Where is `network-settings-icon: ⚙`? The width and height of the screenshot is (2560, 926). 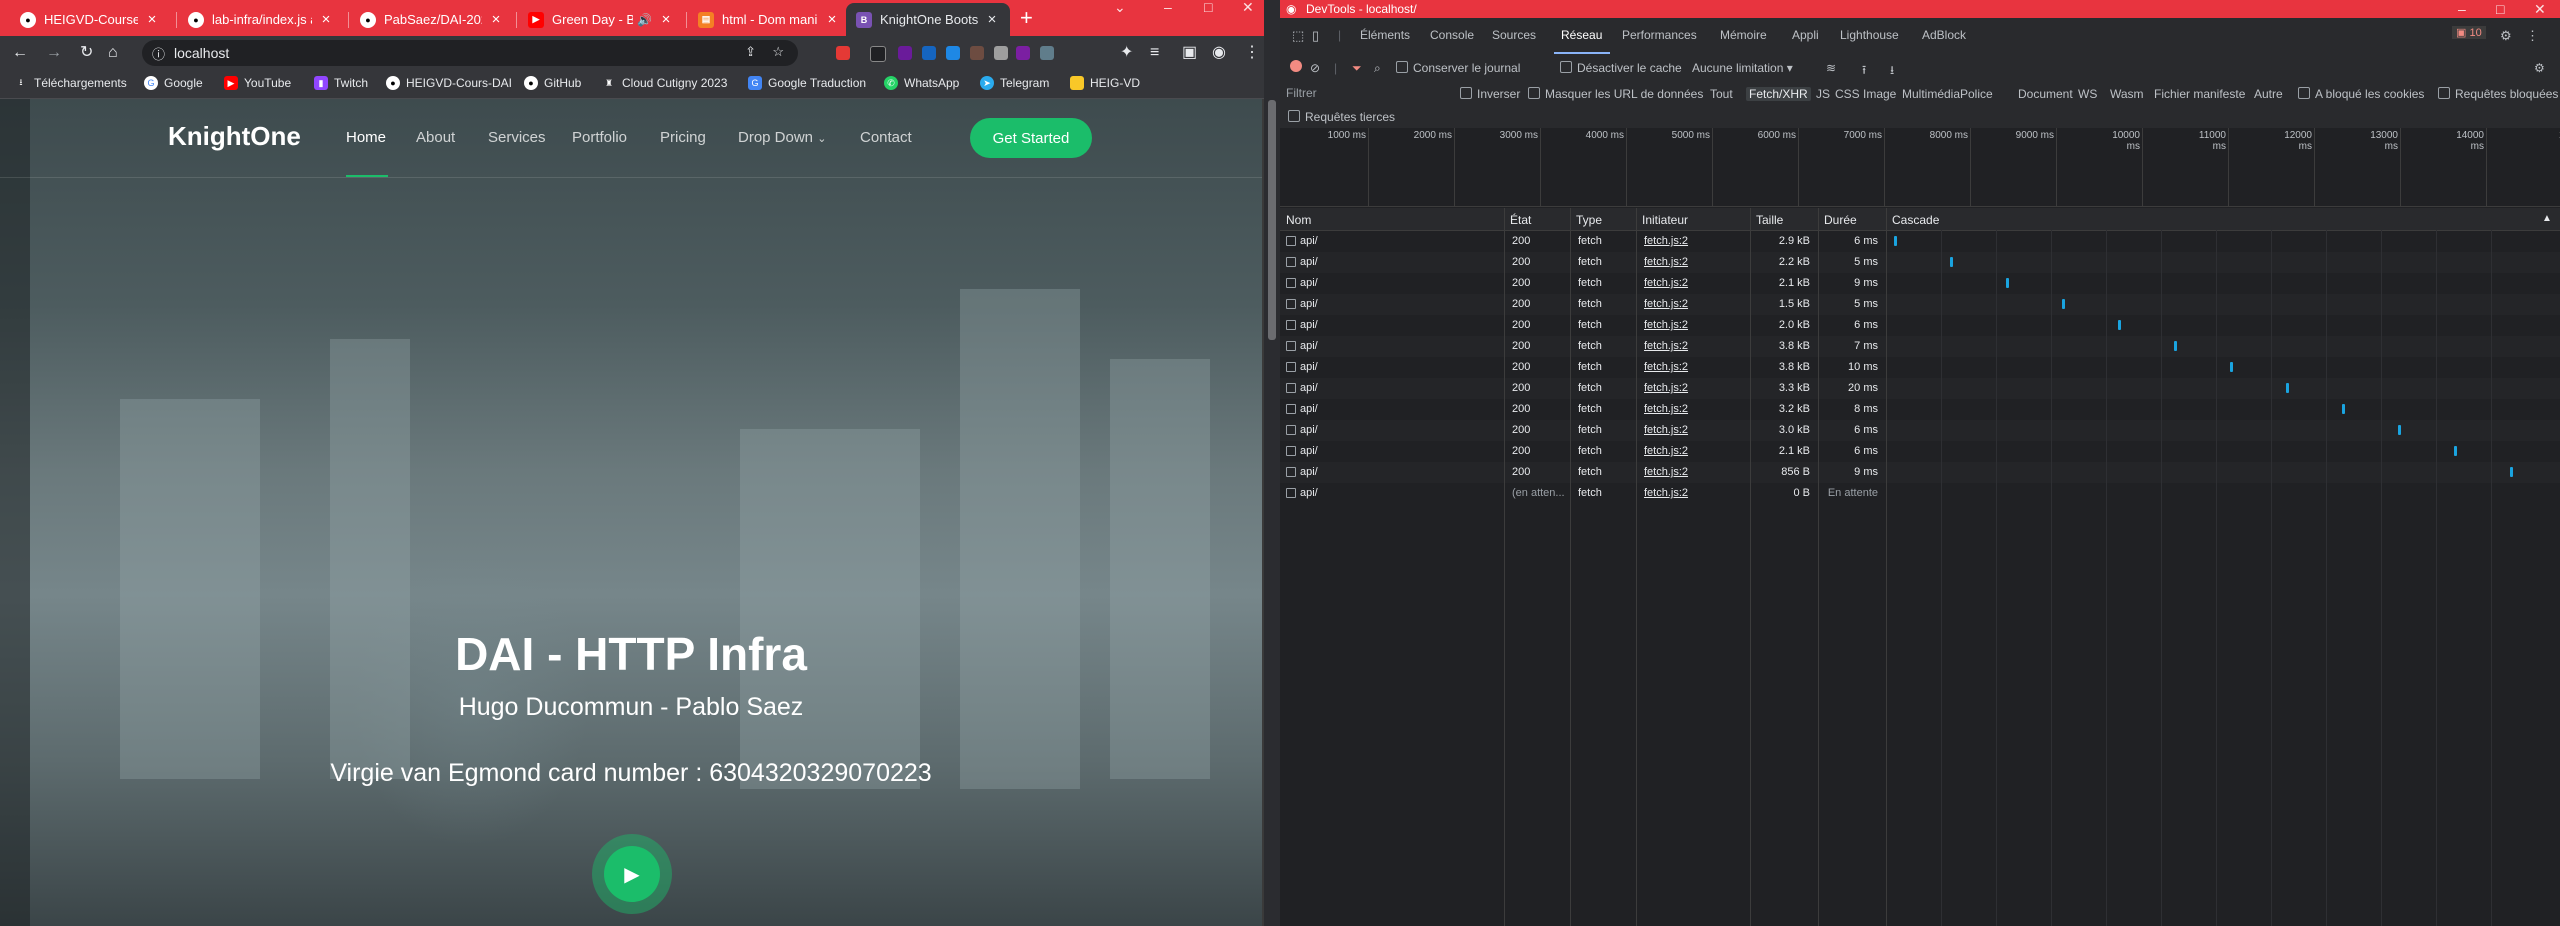 network-settings-icon: ⚙ is located at coordinates (2539, 68).